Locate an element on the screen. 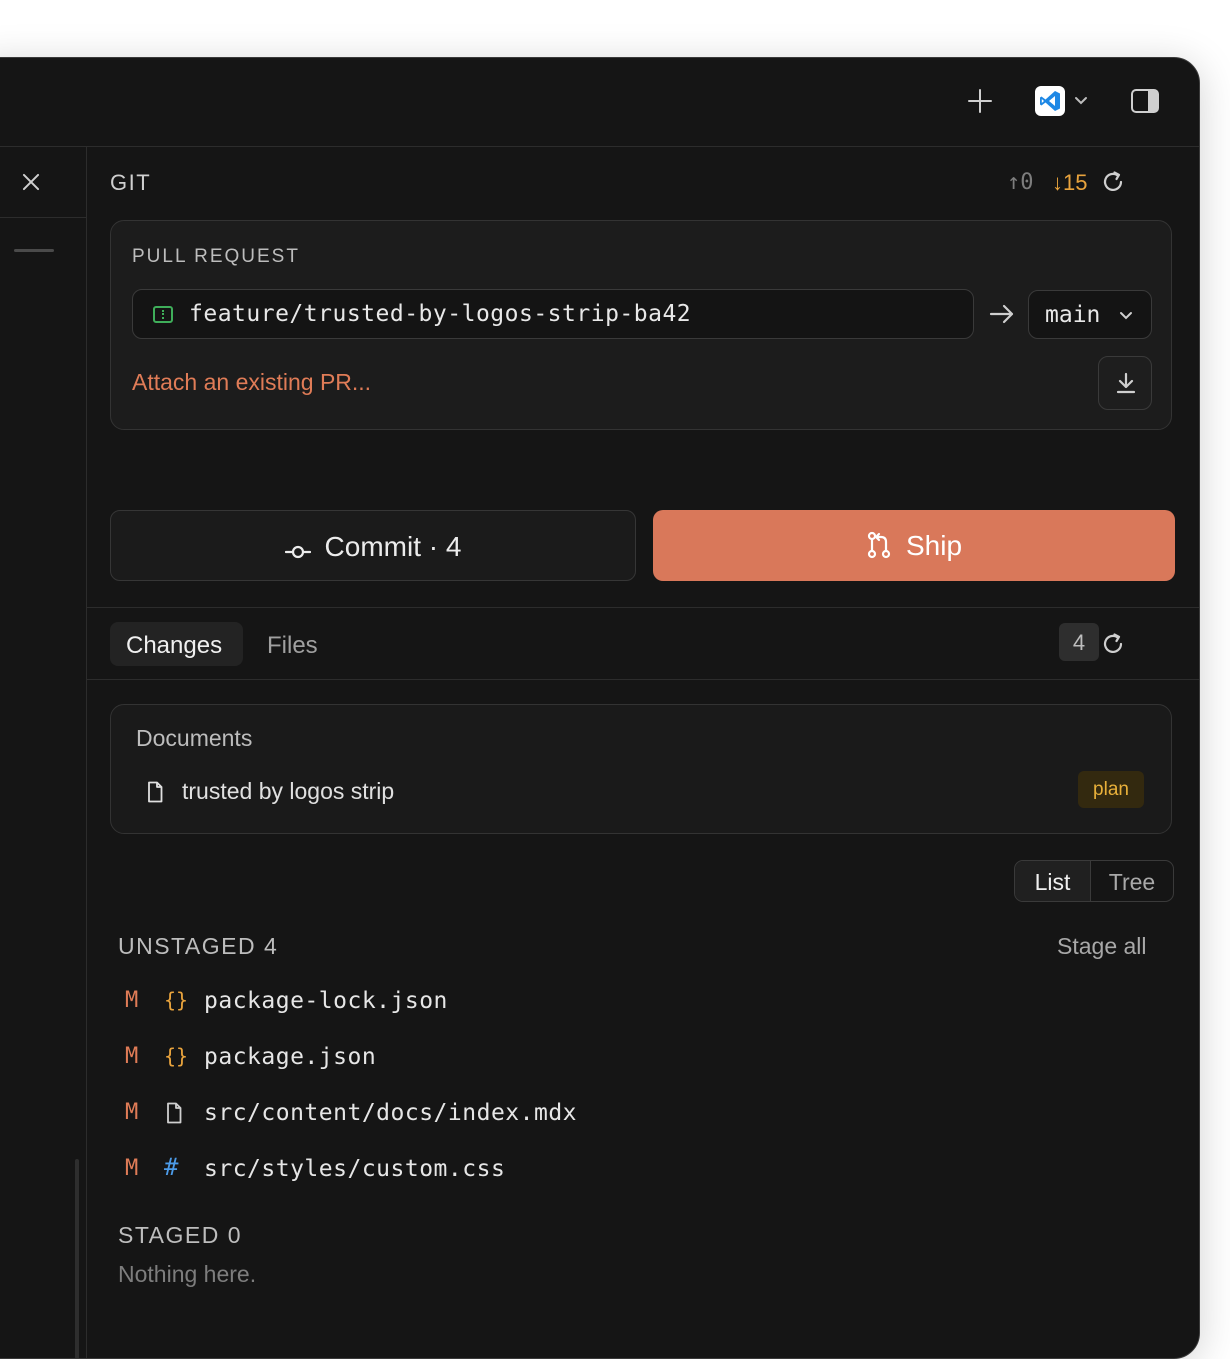 This screenshot has height=1359, width=1230. download-button is located at coordinates (1125, 383).